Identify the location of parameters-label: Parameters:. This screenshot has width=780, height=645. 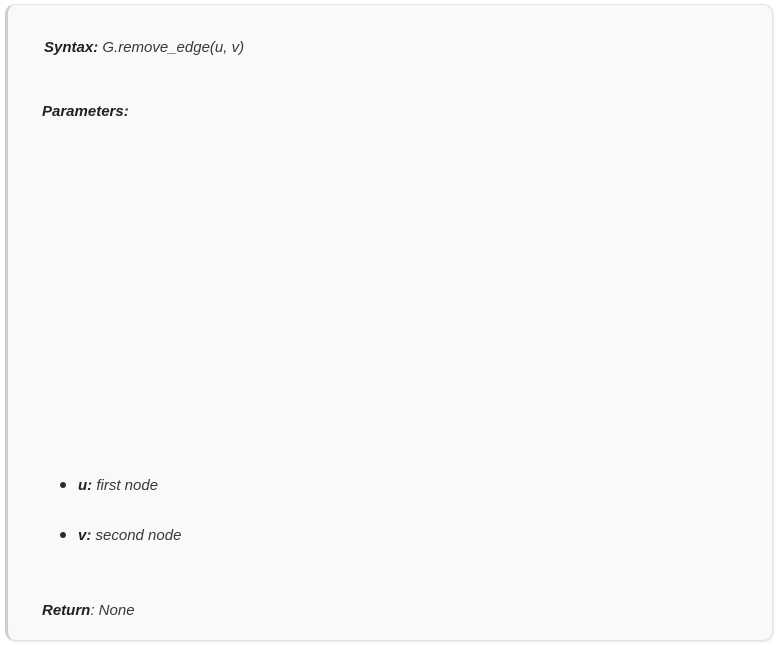
(85, 111).